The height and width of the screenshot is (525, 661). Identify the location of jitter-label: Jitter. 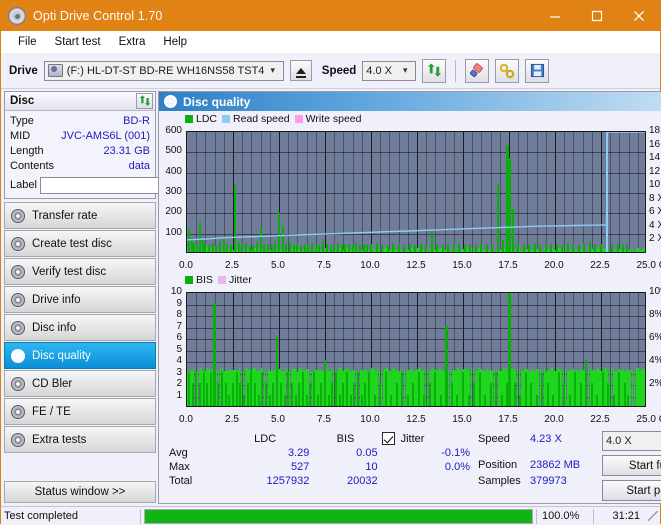
(412, 438).